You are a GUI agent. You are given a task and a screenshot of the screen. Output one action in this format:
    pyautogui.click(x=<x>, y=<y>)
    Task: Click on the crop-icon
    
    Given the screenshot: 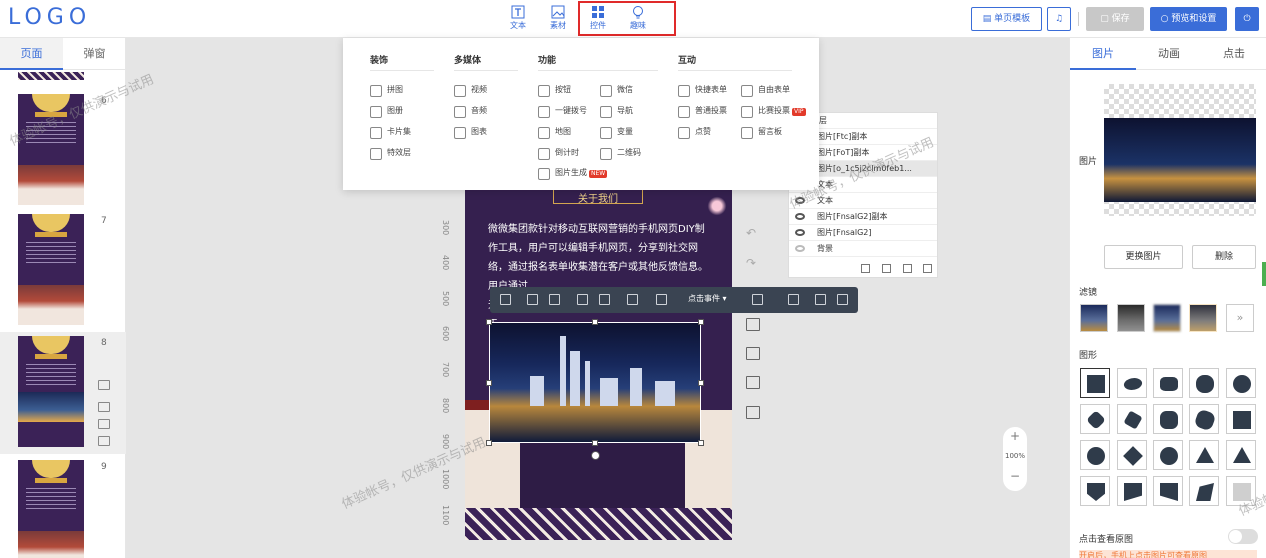 What is the action you would take?
    pyautogui.click(x=532, y=299)
    